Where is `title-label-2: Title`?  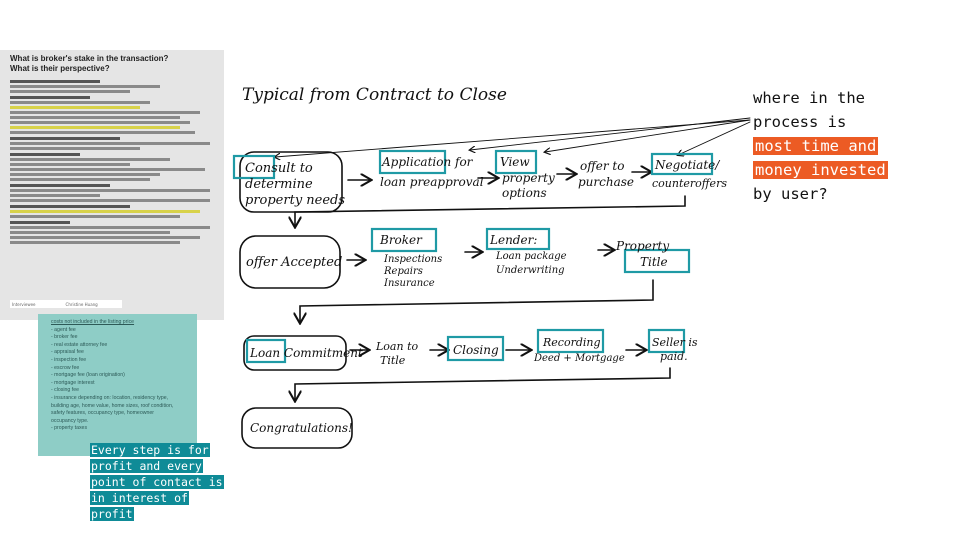 title-label-2: Title is located at coordinates (654, 262).